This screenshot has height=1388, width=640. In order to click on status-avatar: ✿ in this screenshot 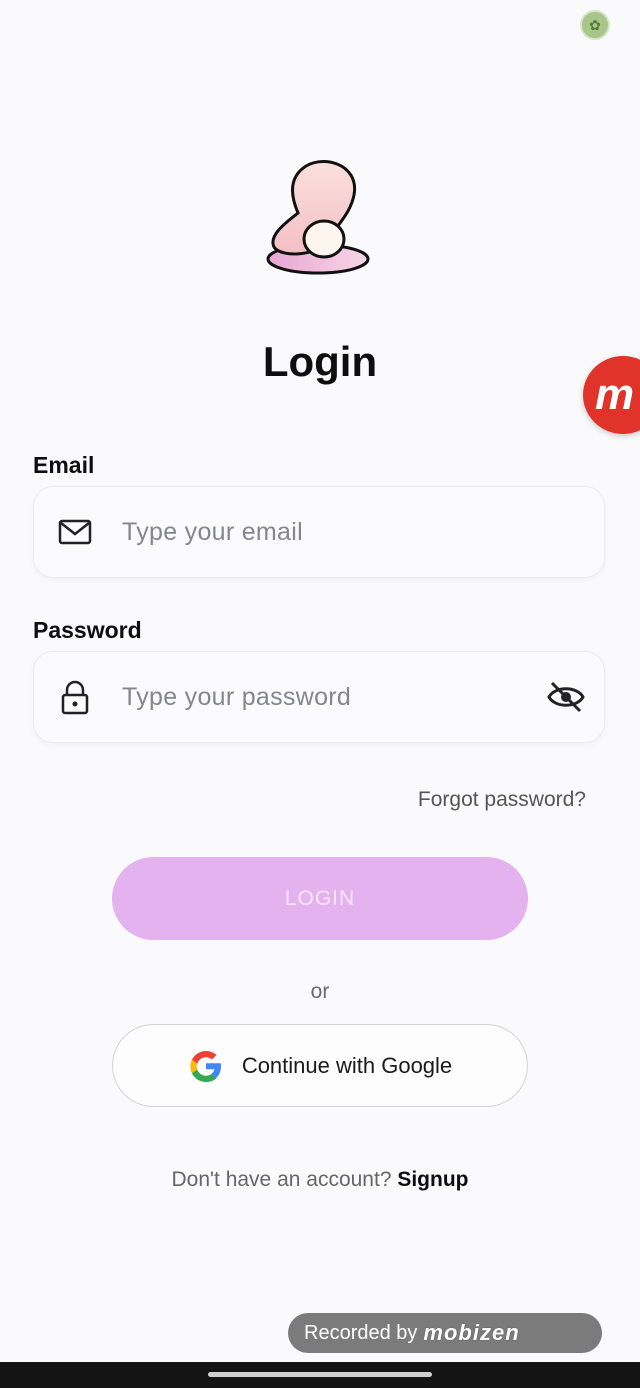, I will do `click(595, 25)`.